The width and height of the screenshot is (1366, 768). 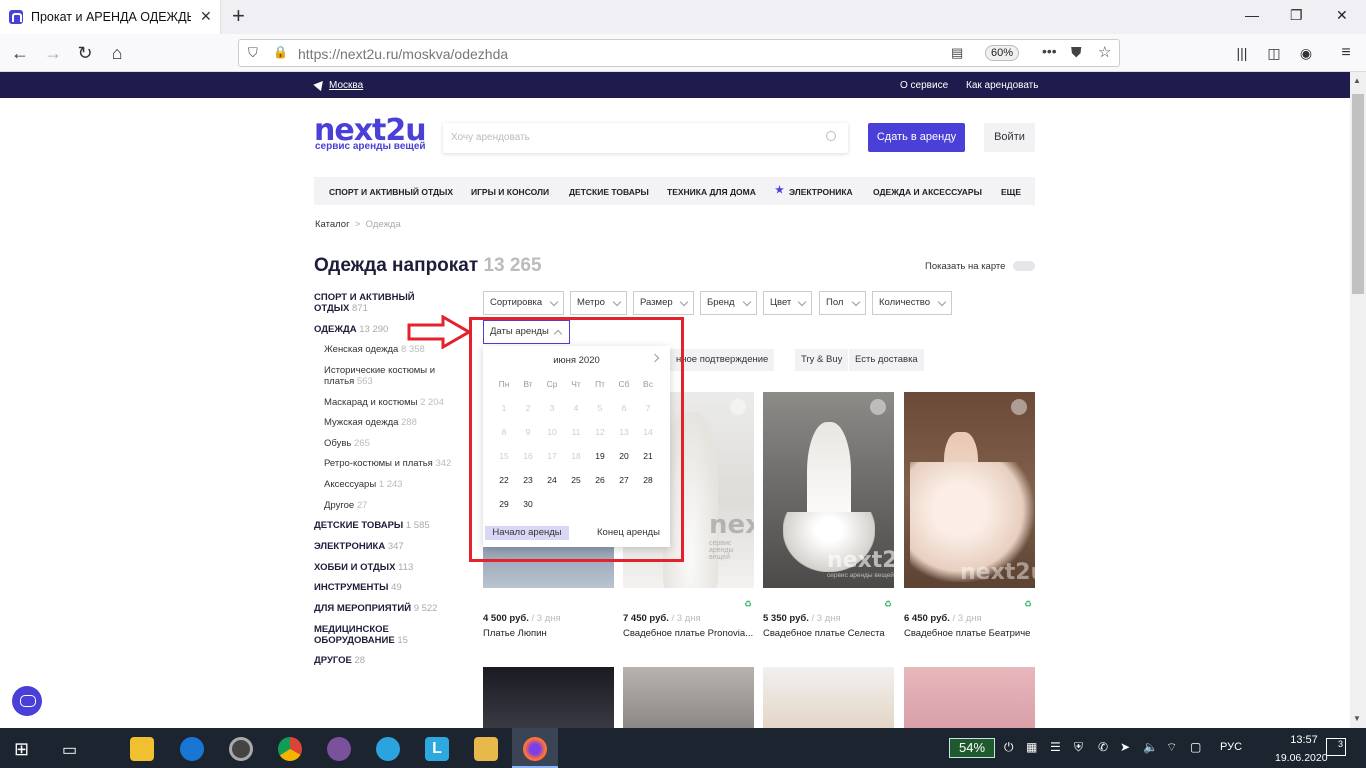 I want to click on lock-icon: 🔒, so click(x=280, y=52).